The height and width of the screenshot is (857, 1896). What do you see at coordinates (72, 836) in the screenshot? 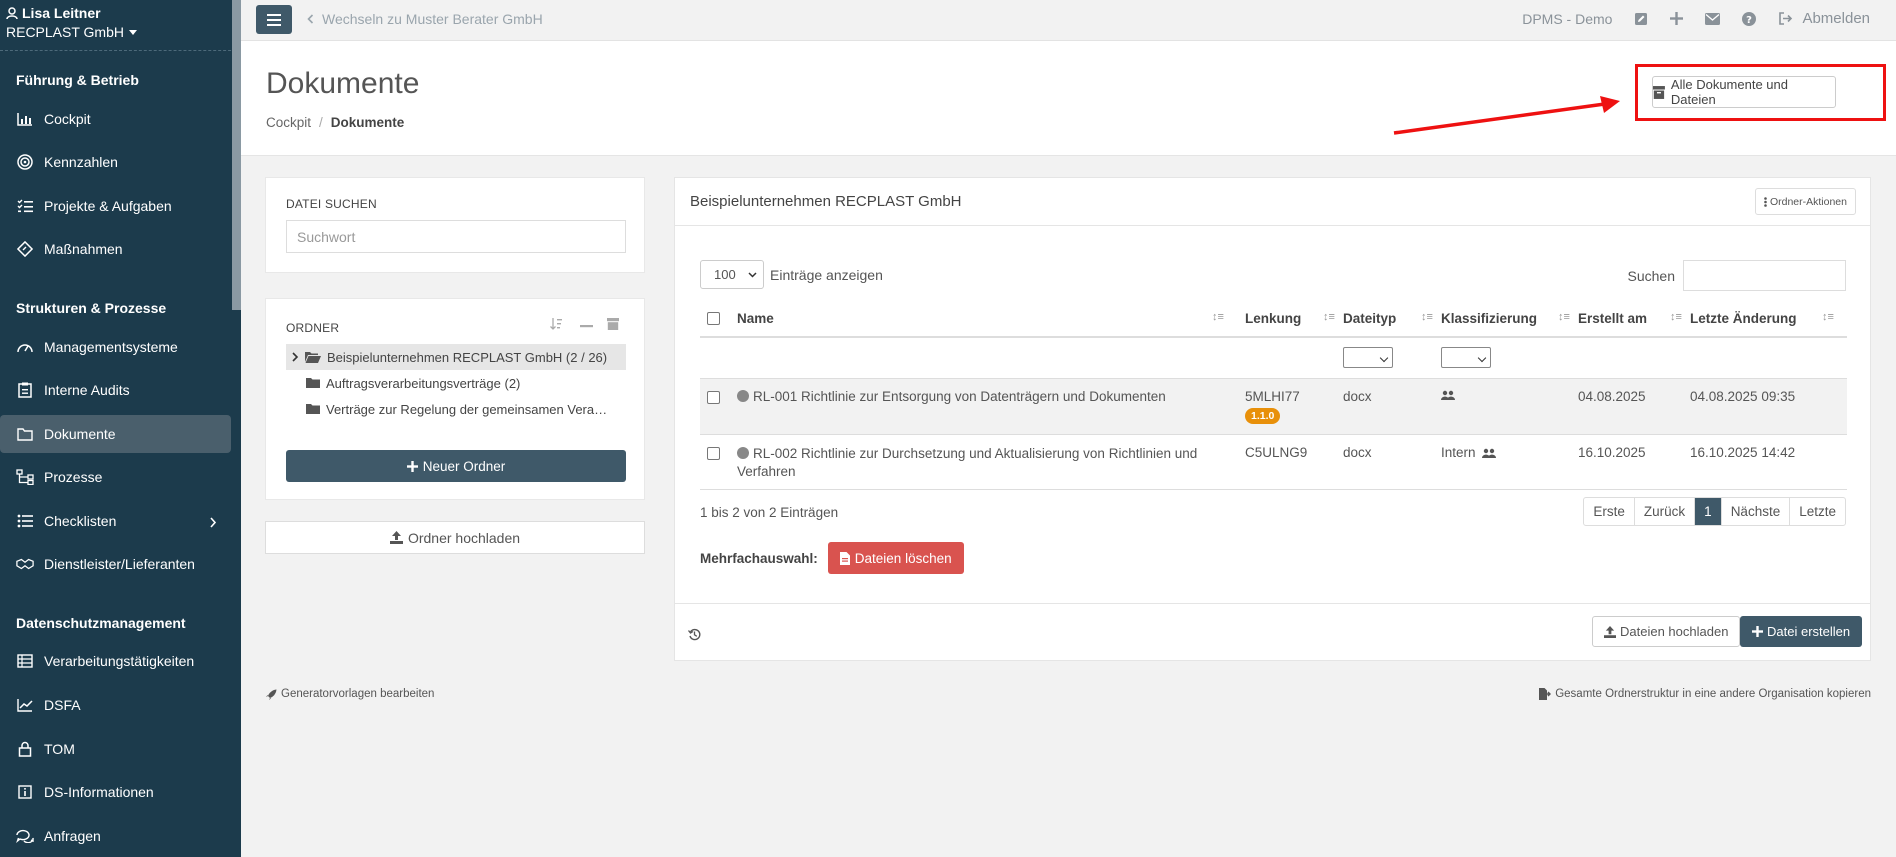
I see `sidebar-item-label: Anfragen` at bounding box center [72, 836].